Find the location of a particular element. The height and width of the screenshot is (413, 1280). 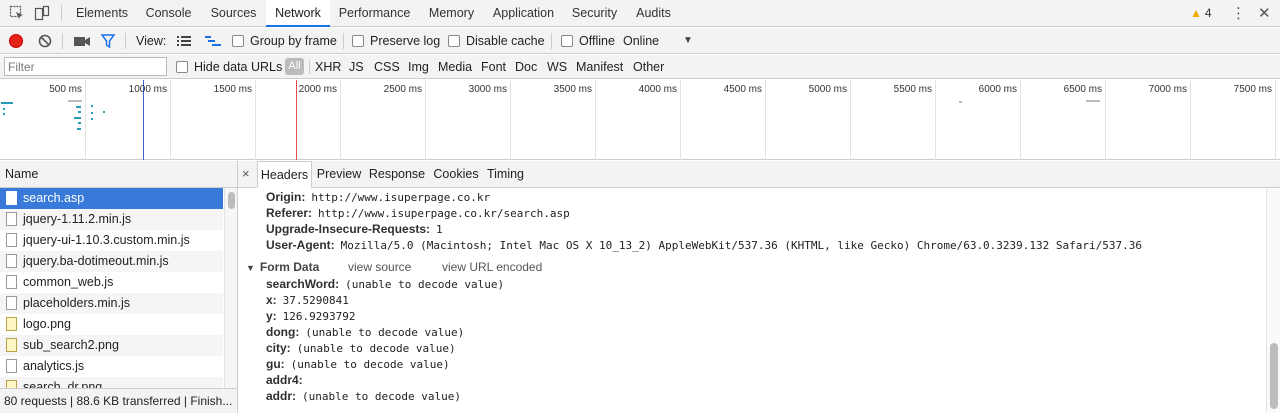

header-value: 1 is located at coordinates (439, 229).